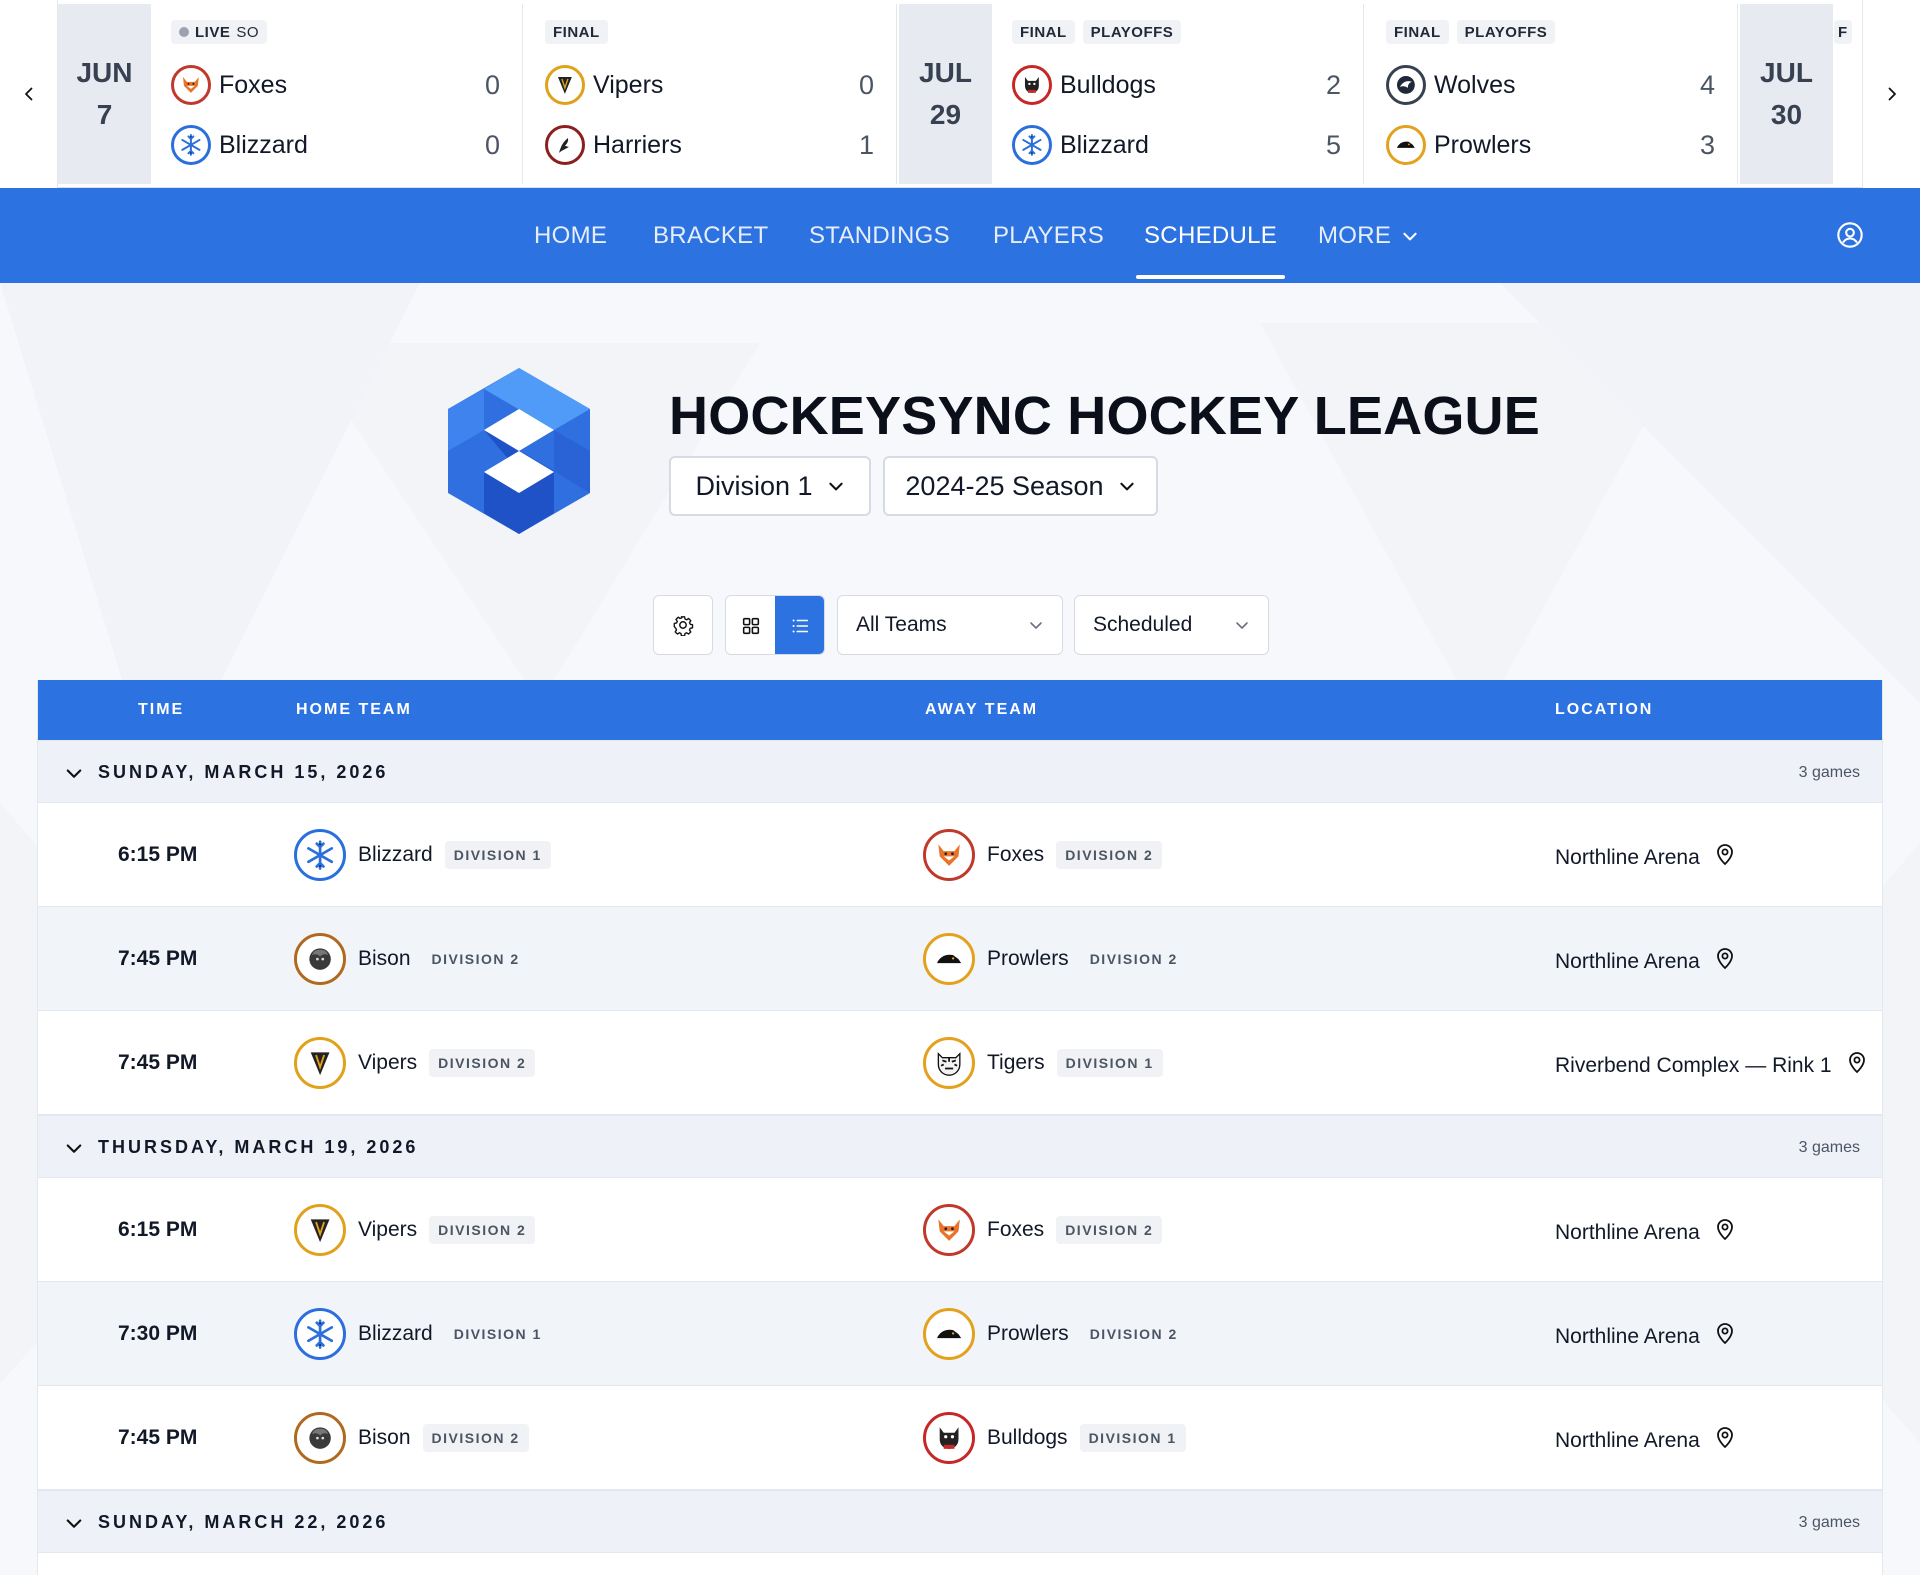  I want to click on user-circle-icon, so click(1850, 235).